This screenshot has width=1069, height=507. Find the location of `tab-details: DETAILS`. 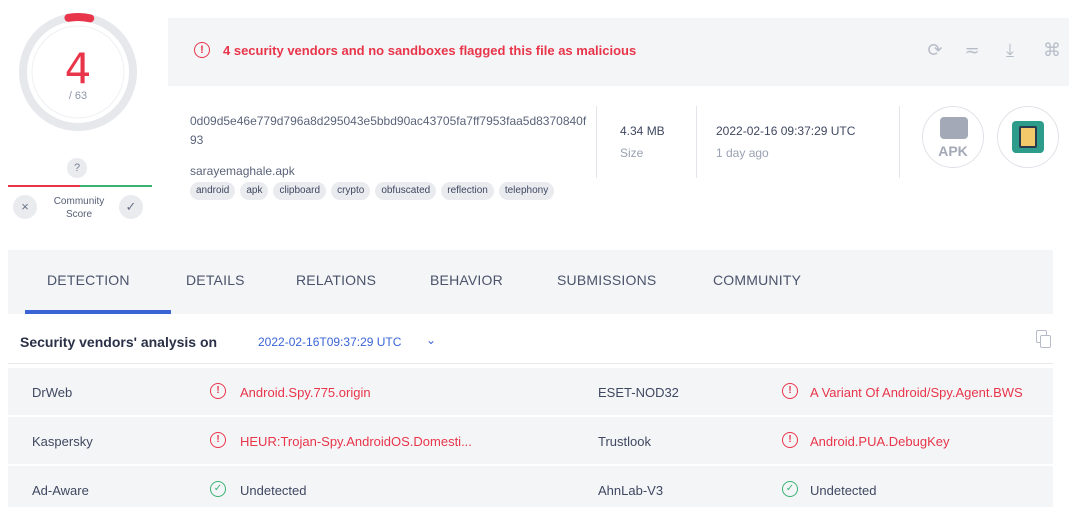

tab-details: DETAILS is located at coordinates (215, 280).